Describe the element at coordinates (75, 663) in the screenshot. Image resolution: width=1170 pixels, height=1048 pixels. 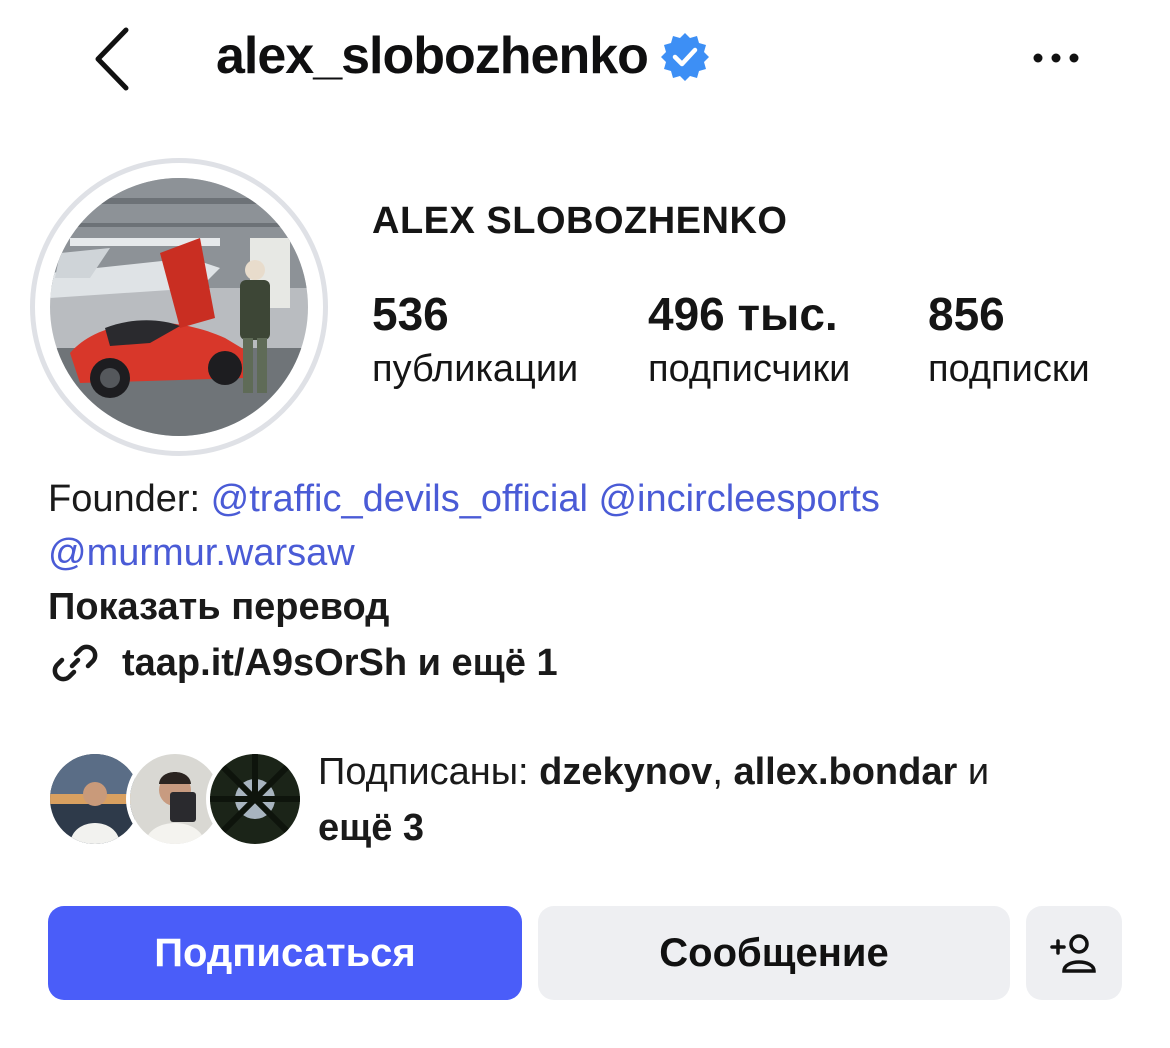
I see `link-icon` at that location.